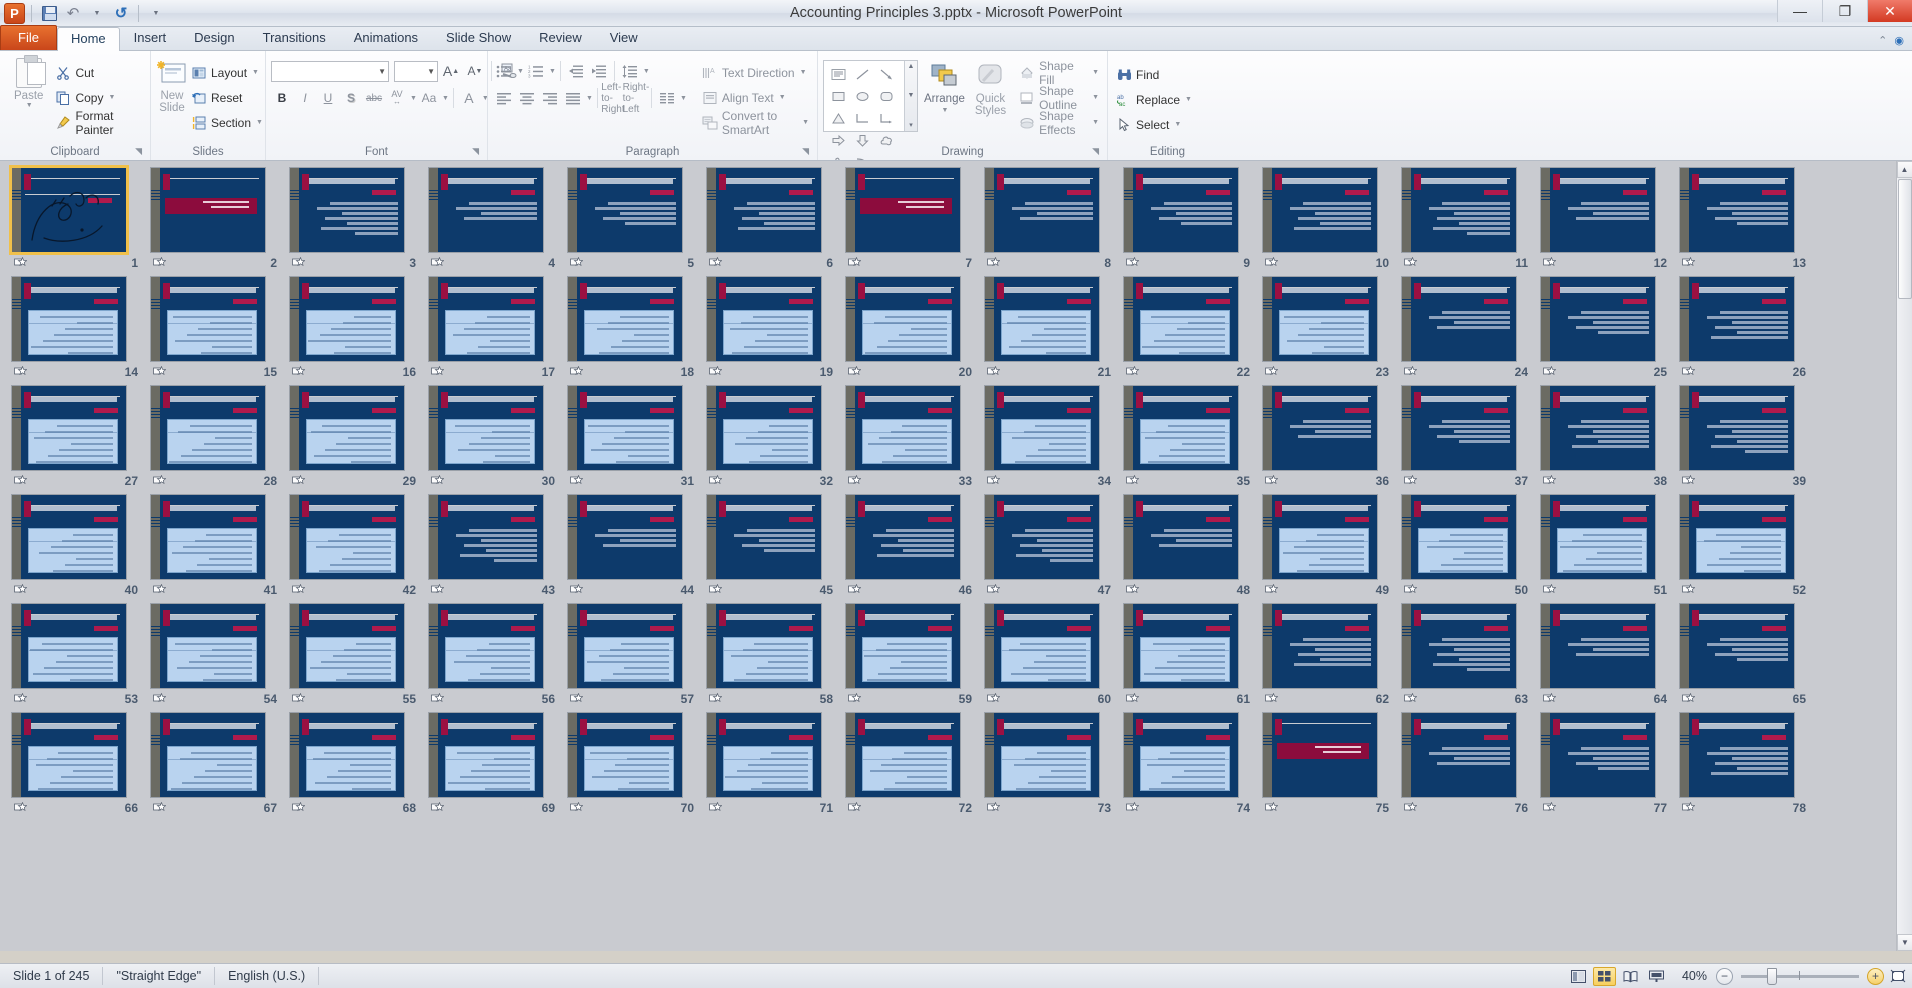 The width and height of the screenshot is (1912, 988). I want to click on slide-cell: 51, so click(1609, 545).